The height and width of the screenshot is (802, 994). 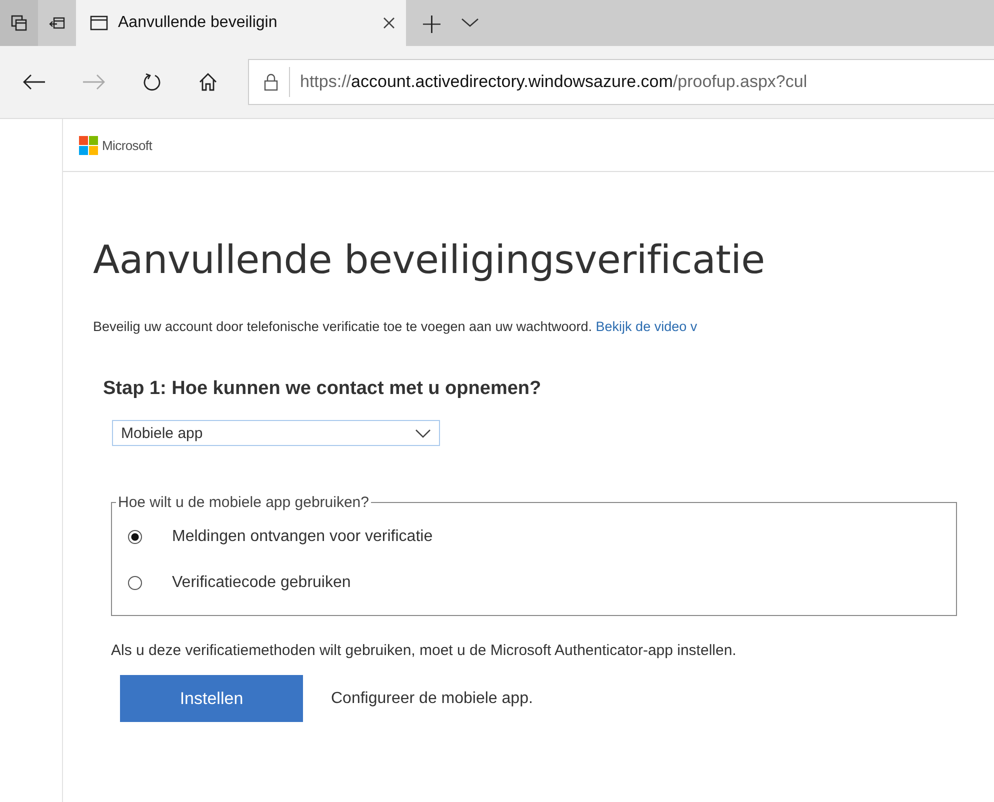 I want to click on method-dropdown: Mobiele app, so click(x=276, y=433).